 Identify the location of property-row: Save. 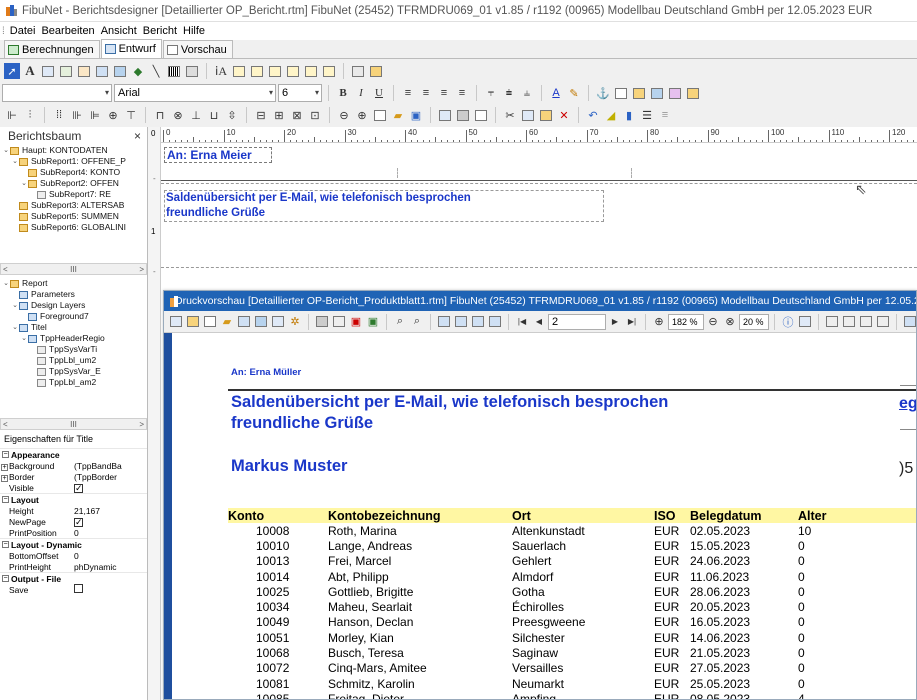
(73, 589).